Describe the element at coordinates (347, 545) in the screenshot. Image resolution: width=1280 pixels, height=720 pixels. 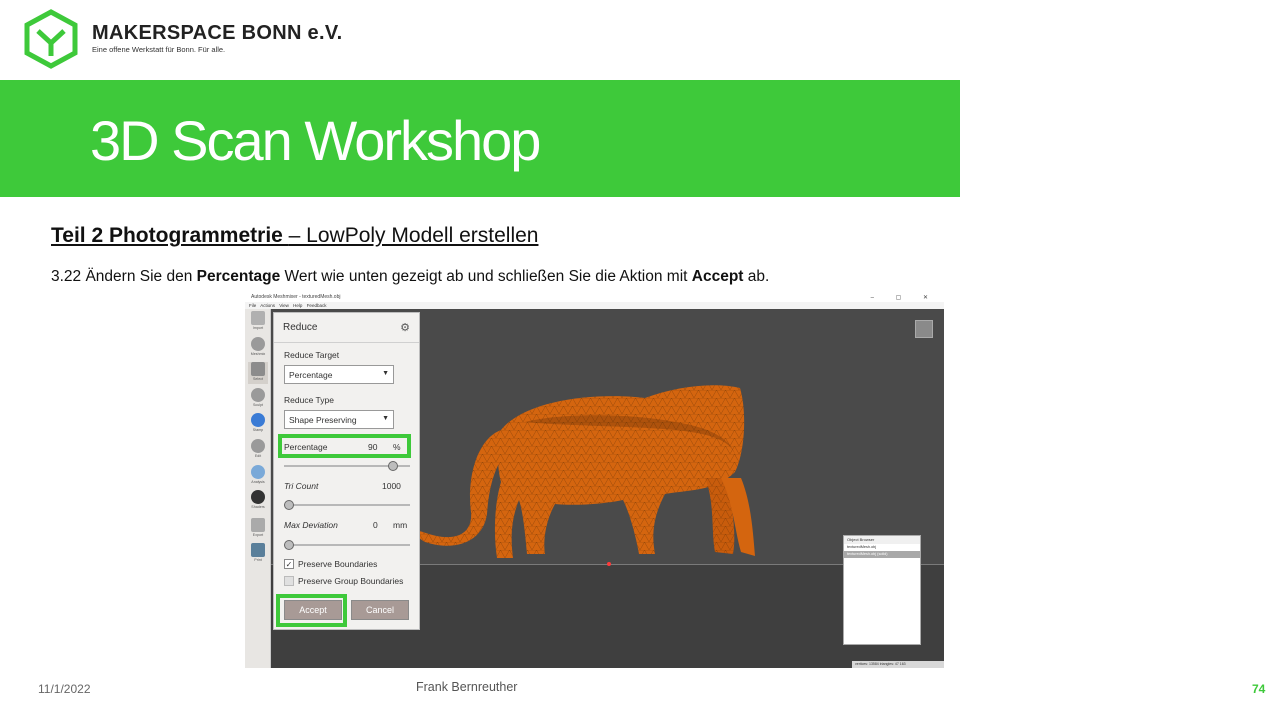
I see `max-deviation-slider` at that location.